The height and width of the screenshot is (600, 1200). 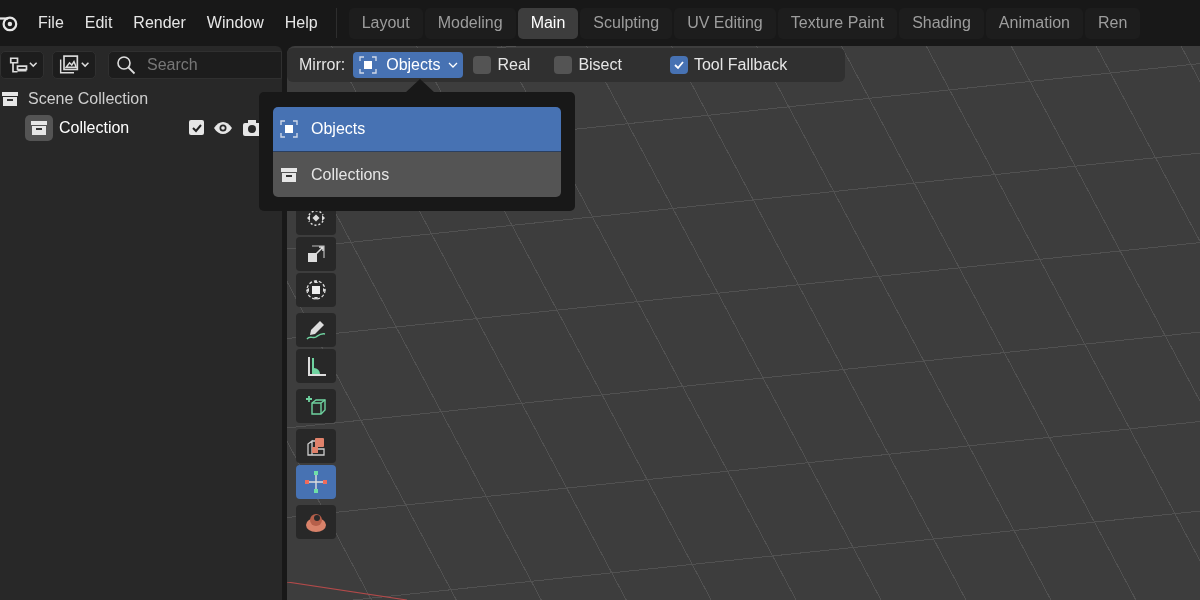 What do you see at coordinates (417, 129) in the screenshot?
I see `dropdown-option: Objects` at bounding box center [417, 129].